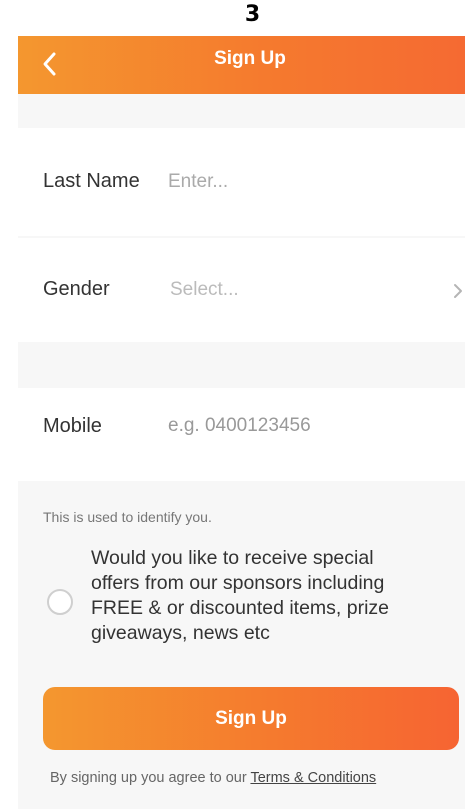 The width and height of the screenshot is (465, 809). What do you see at coordinates (60, 602) in the screenshot?
I see `opt-in-radio` at bounding box center [60, 602].